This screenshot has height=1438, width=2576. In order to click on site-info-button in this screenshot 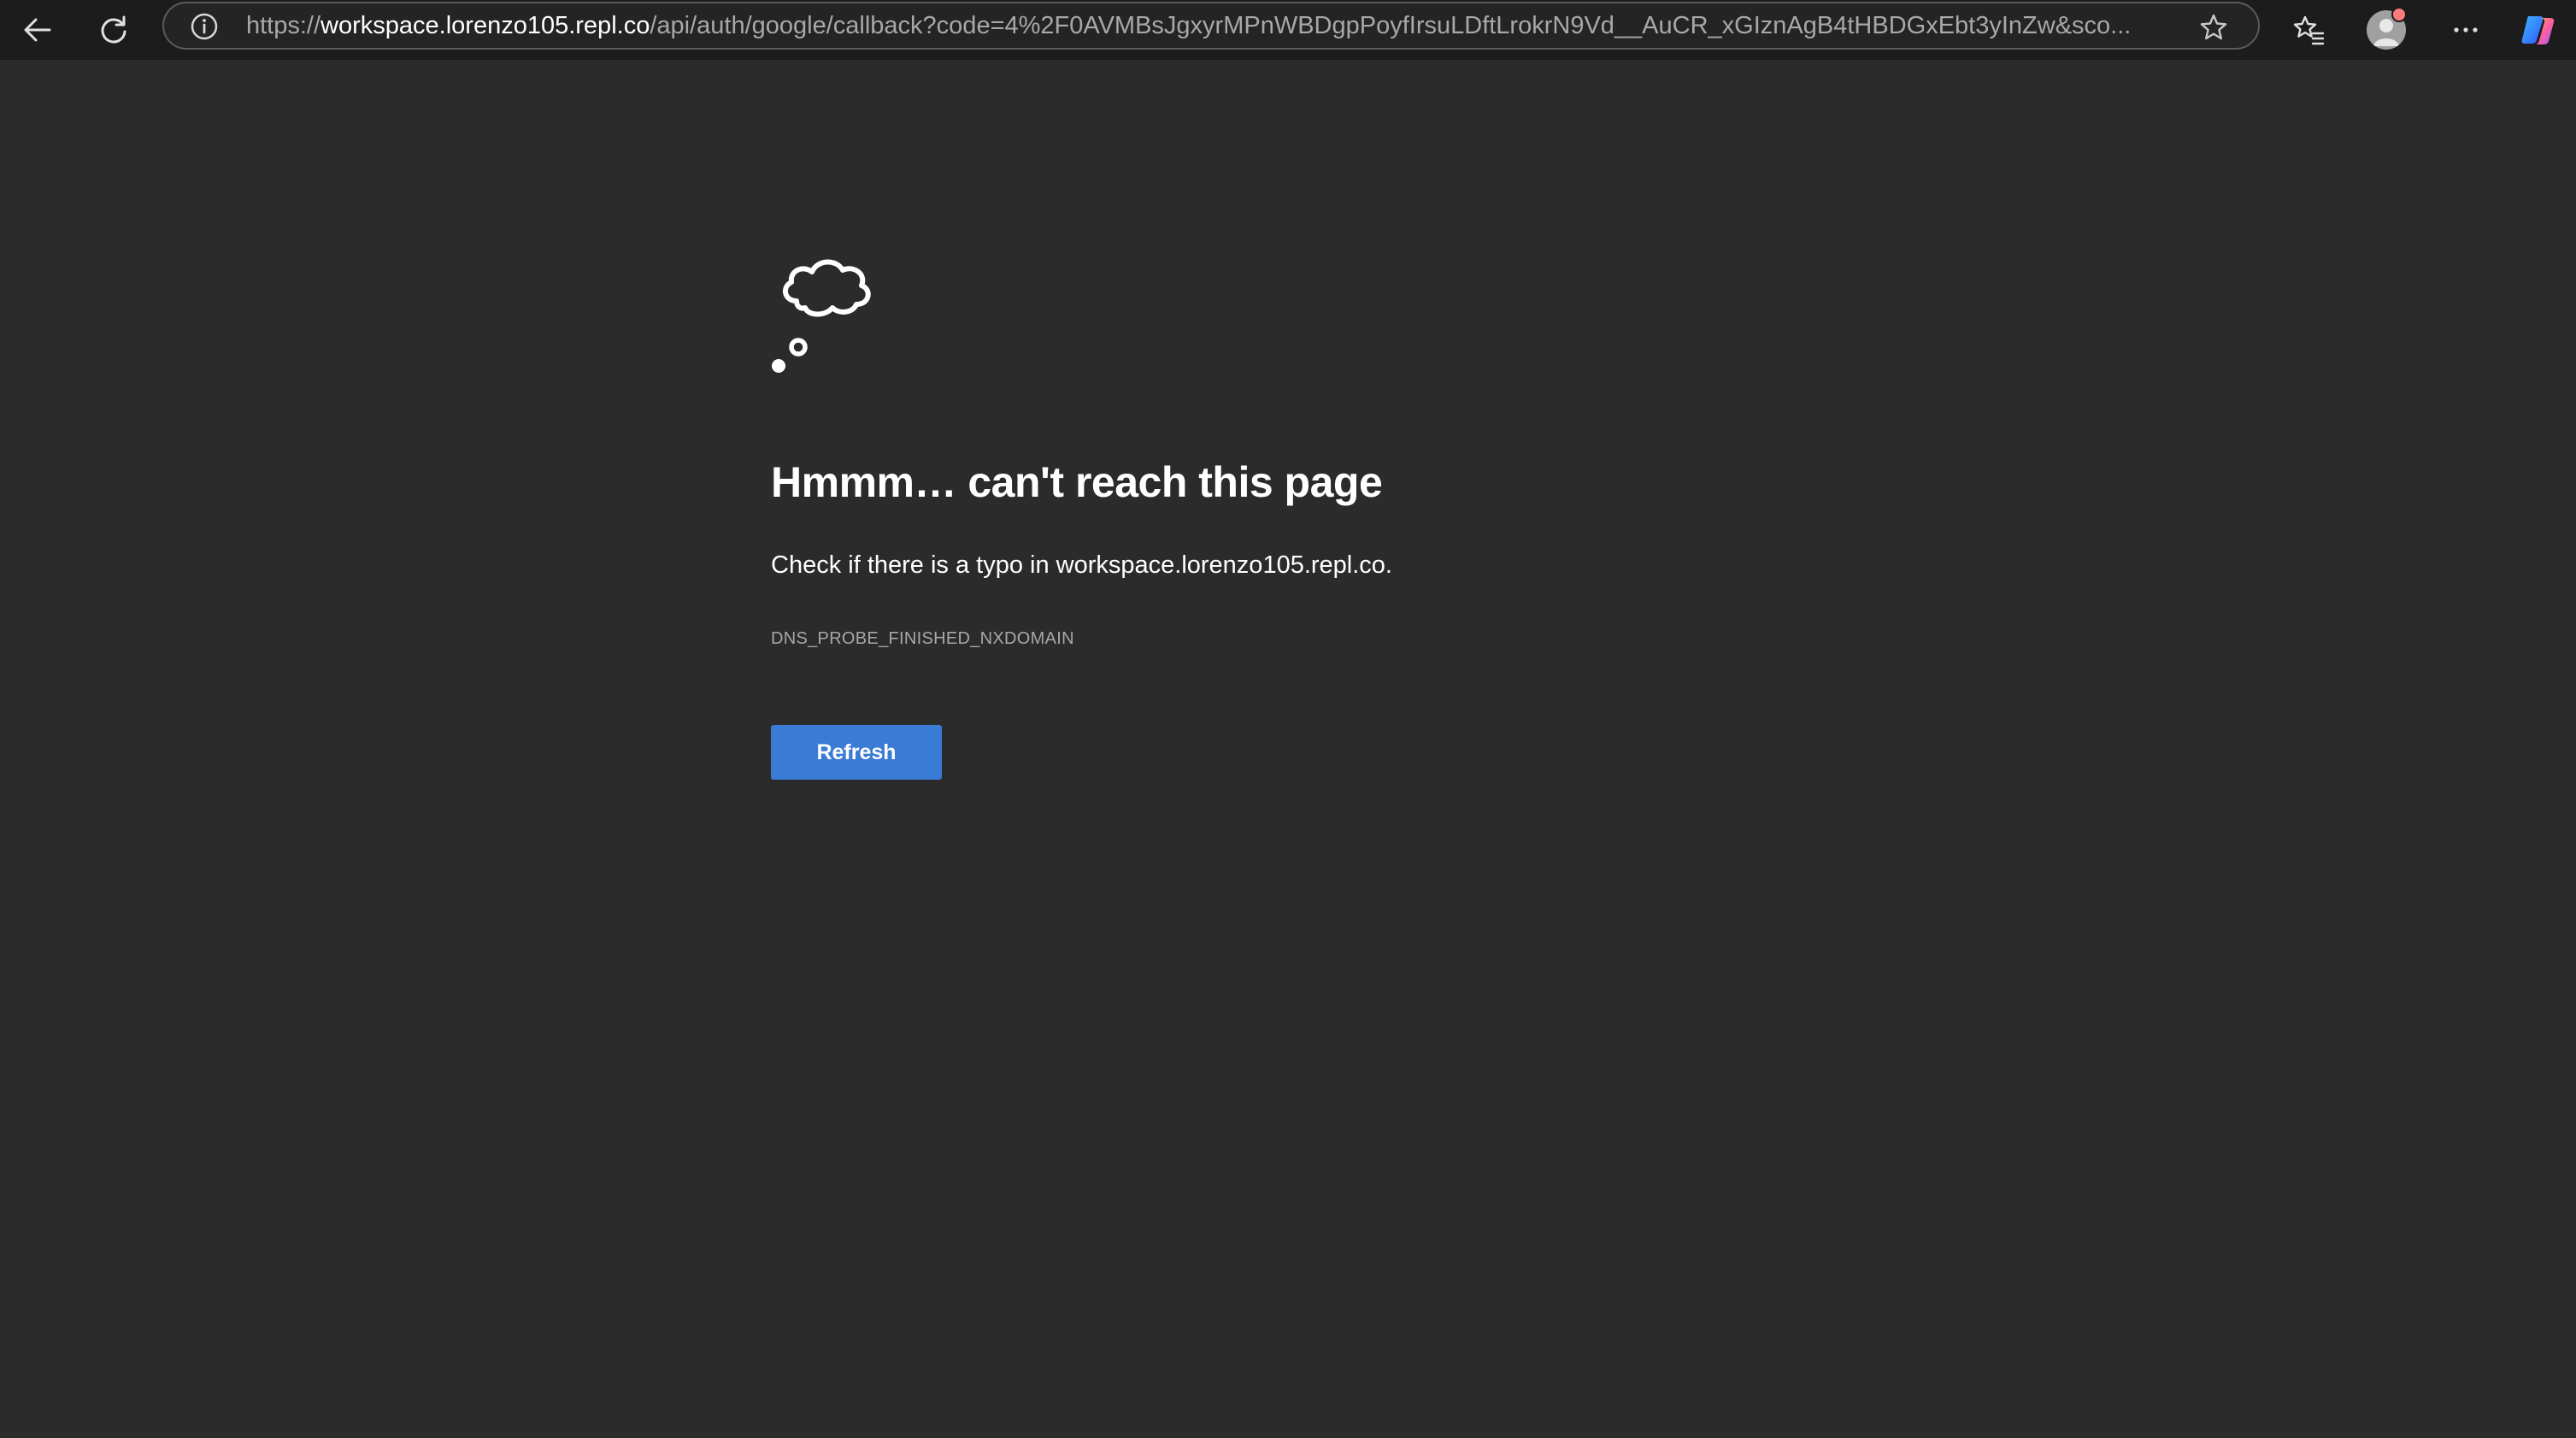, I will do `click(204, 26)`.